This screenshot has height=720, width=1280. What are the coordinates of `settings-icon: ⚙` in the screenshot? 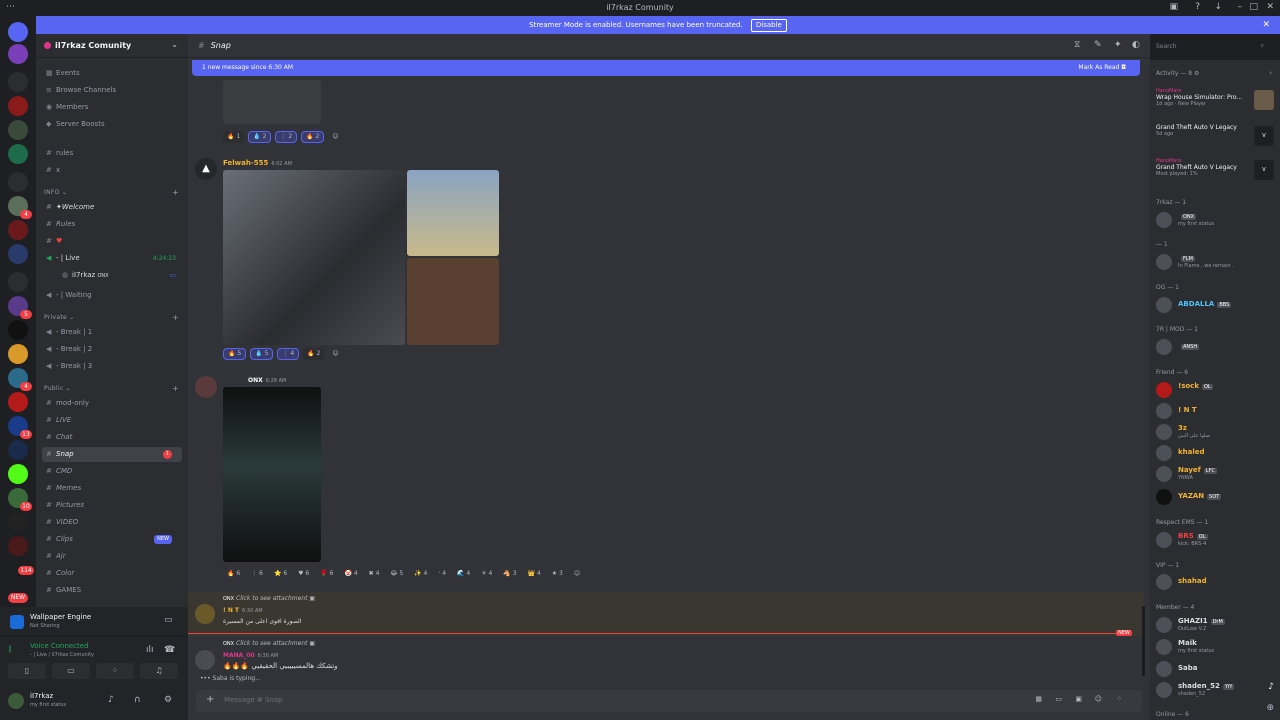 It's located at (168, 700).